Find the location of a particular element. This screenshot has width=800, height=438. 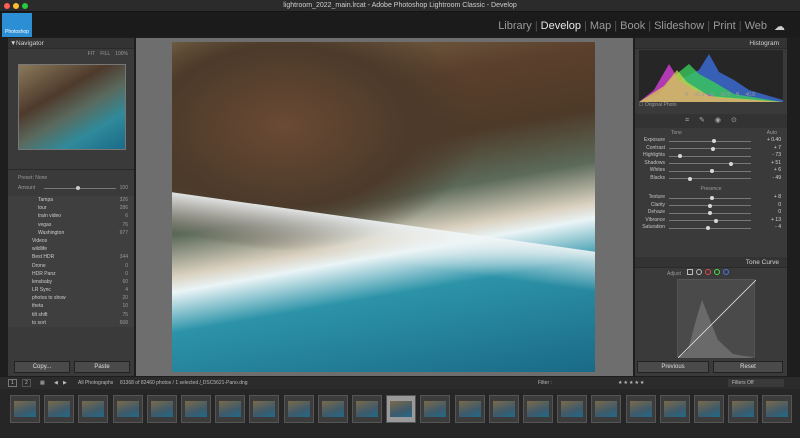

zoom-fit: FIT is located at coordinates (92, 54).